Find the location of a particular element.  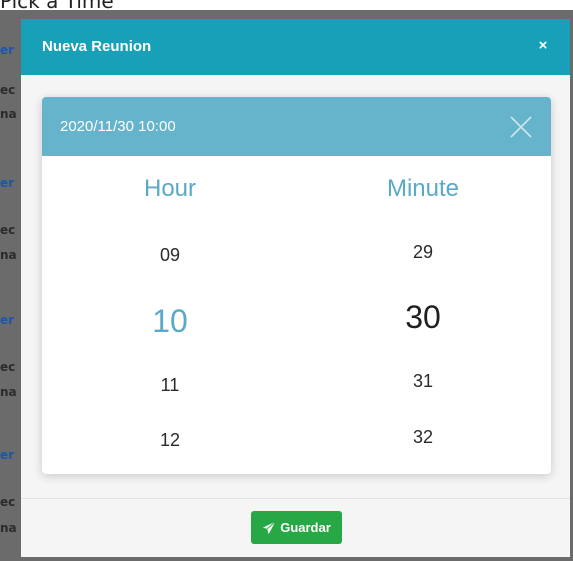

picker-header: 2020/11/30 10:00 is located at coordinates (296, 126).